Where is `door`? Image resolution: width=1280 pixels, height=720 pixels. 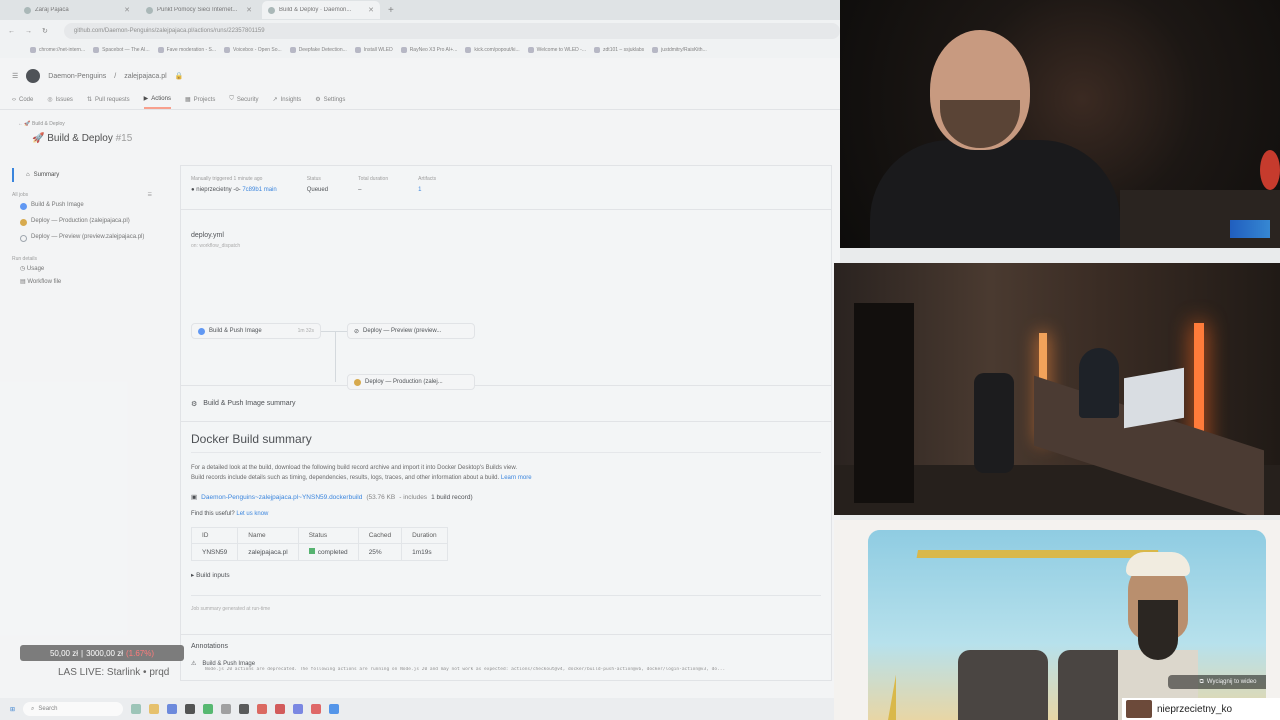 door is located at coordinates (884, 403).